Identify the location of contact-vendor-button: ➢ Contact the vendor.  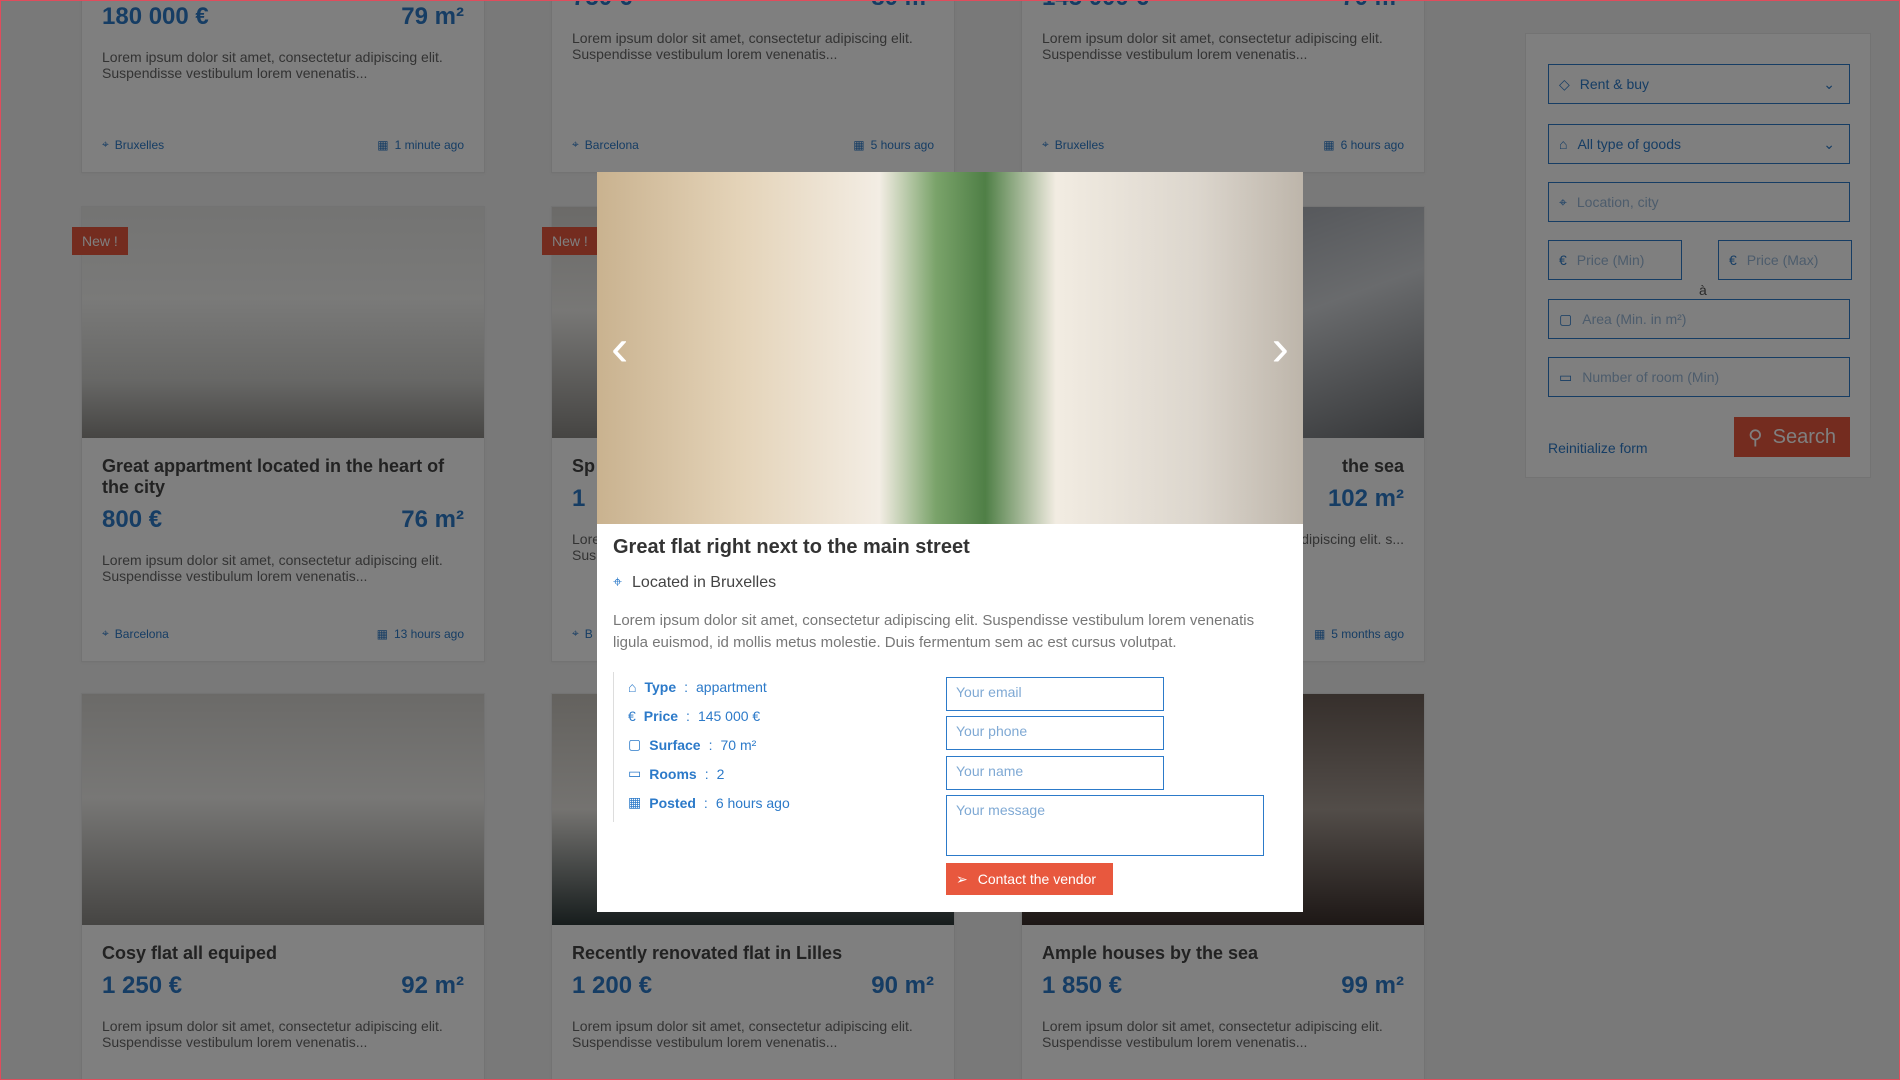
(1029, 879).